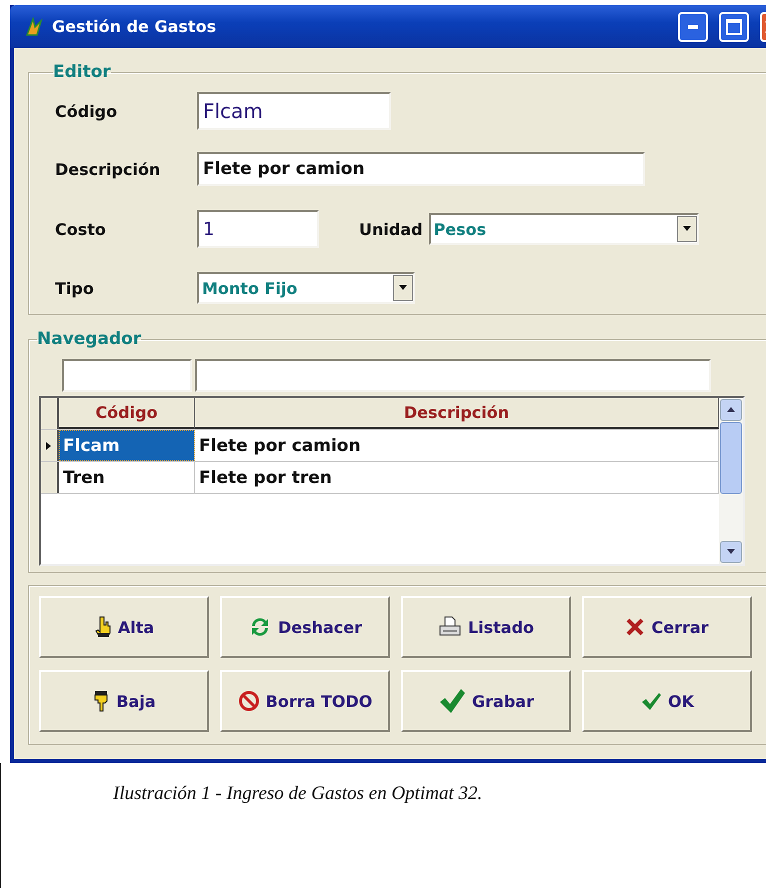 This screenshot has width=766, height=888. I want to click on printer-icon, so click(450, 627).